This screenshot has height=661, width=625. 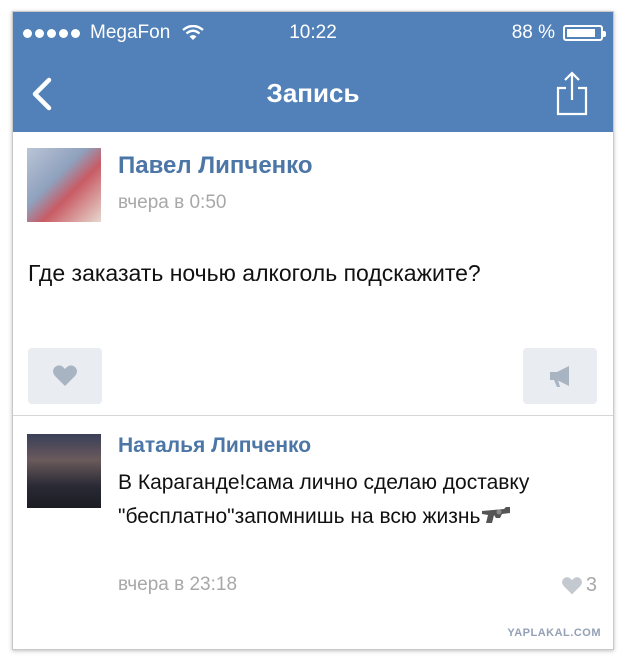 I want to click on like-count: 3, so click(x=591, y=585).